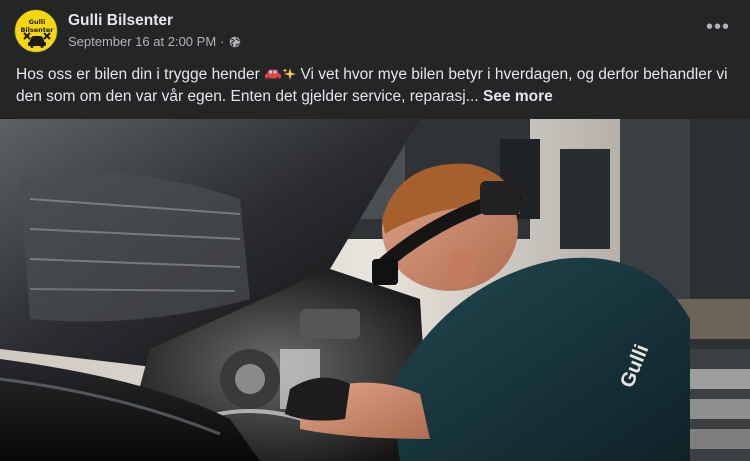 The image size is (750, 461). Describe the element at coordinates (37, 40) in the screenshot. I see `avatar-car-logo-icon` at that location.